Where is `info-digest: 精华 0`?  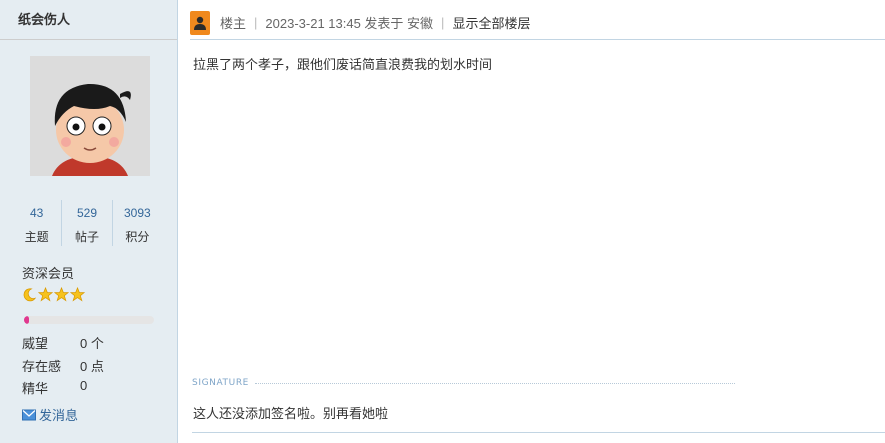 info-digest: 精华 0 is located at coordinates (54, 387).